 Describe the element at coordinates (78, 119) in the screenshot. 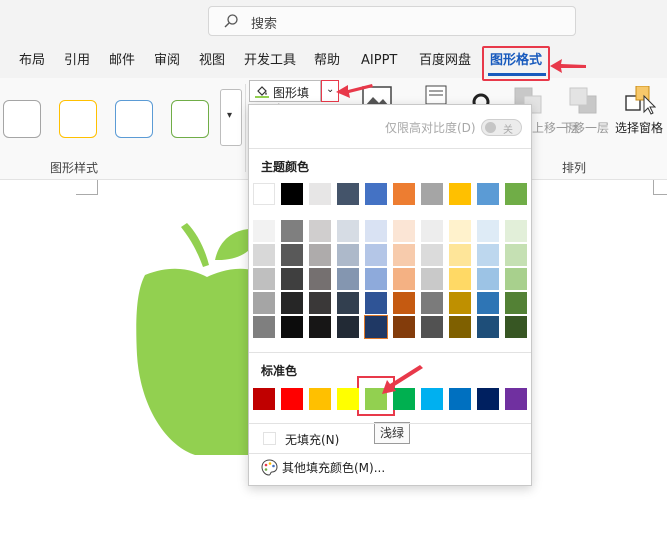

I see `shape-style-gold` at that location.